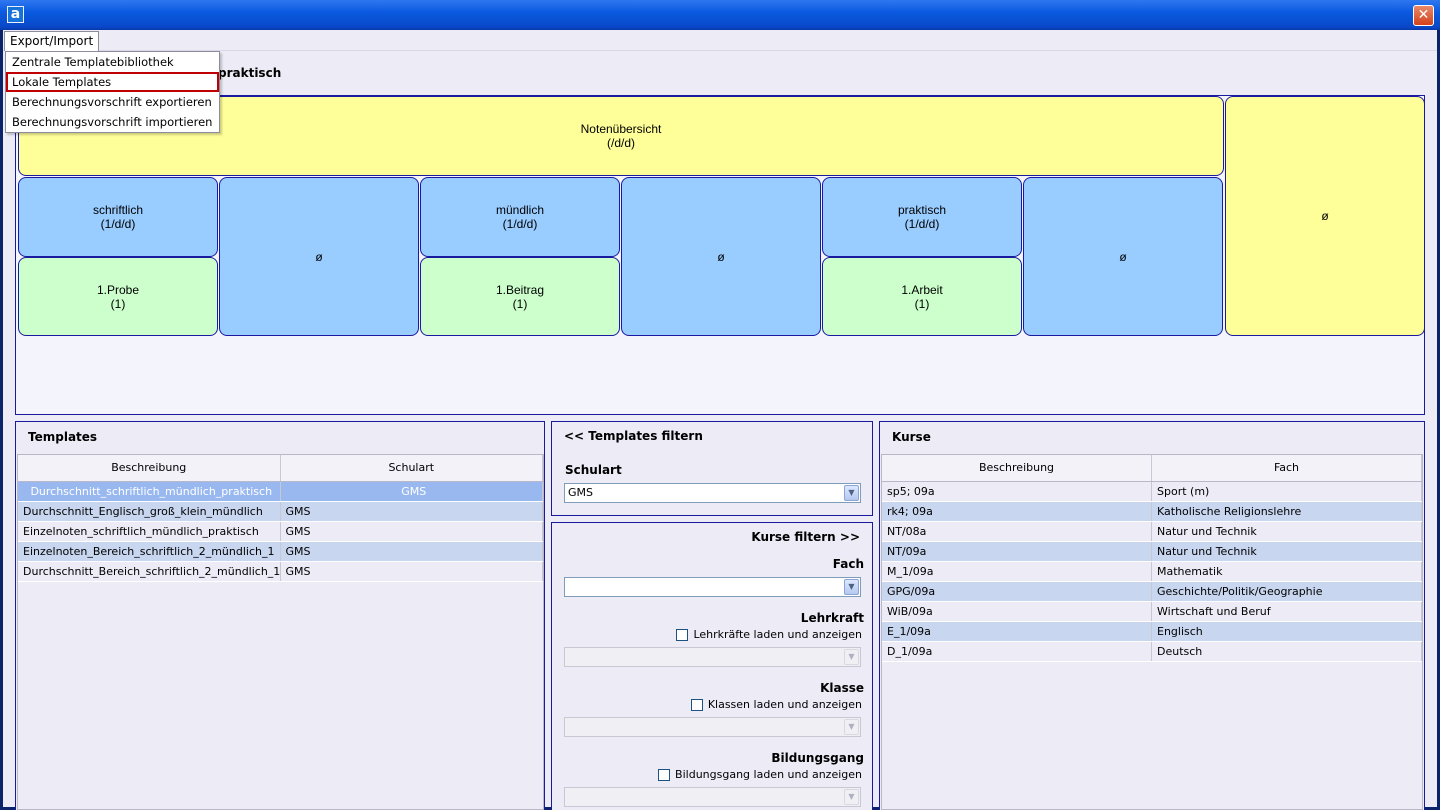  Describe the element at coordinates (112, 102) in the screenshot. I see `menu-item-berechnungsvorschrift-exportieren: Berechnungsvorschrift exportieren` at that location.